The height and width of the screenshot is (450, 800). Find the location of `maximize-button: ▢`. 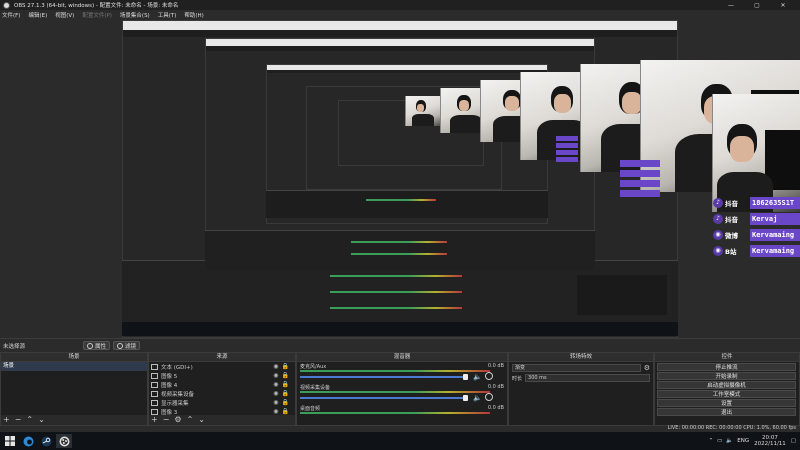

maximize-button: ▢ is located at coordinates (757, 5).